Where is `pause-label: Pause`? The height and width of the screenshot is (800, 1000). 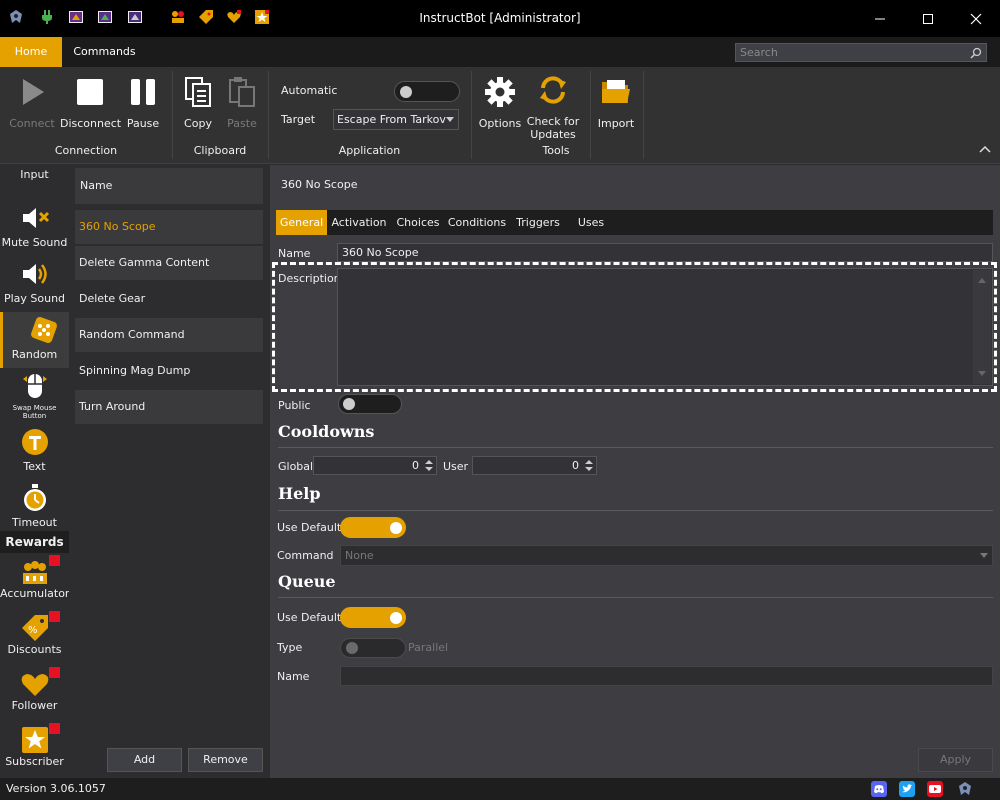
pause-label: Pause is located at coordinates (143, 123).